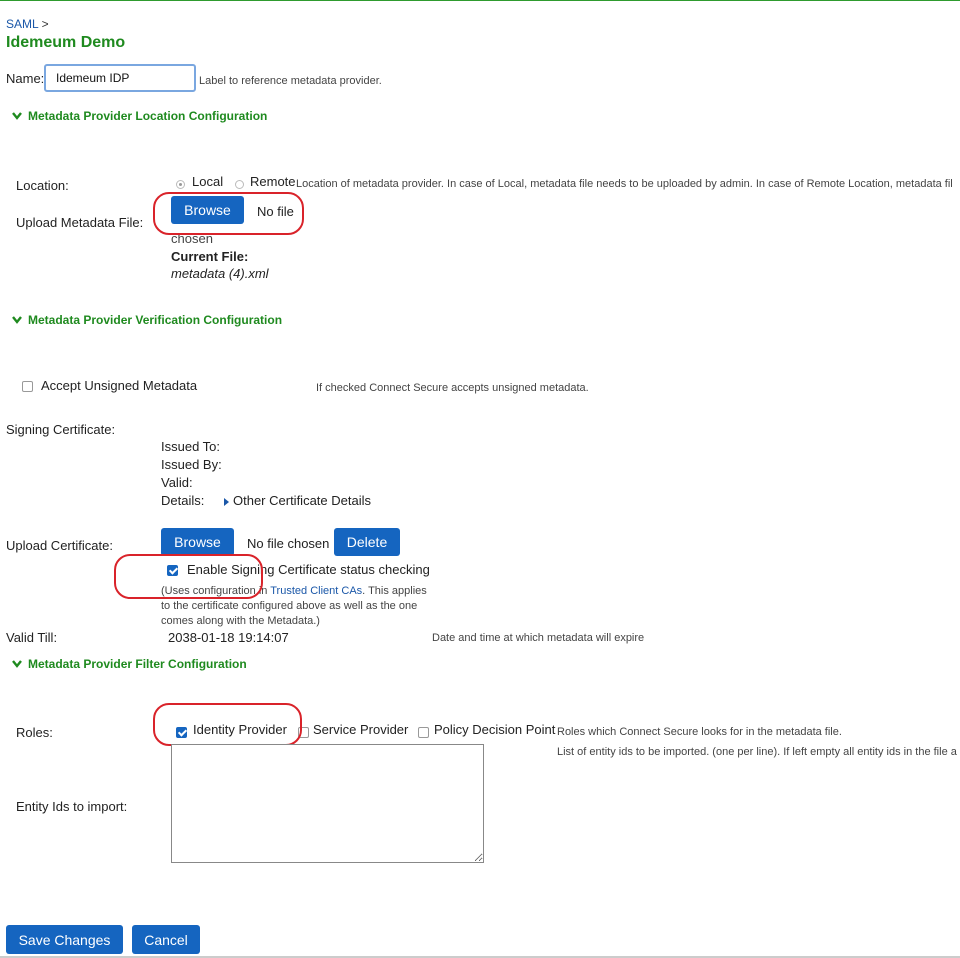 Image resolution: width=960 pixels, height=958 pixels. I want to click on status-check-note-line3: comes along with the Metadata.), so click(240, 621).